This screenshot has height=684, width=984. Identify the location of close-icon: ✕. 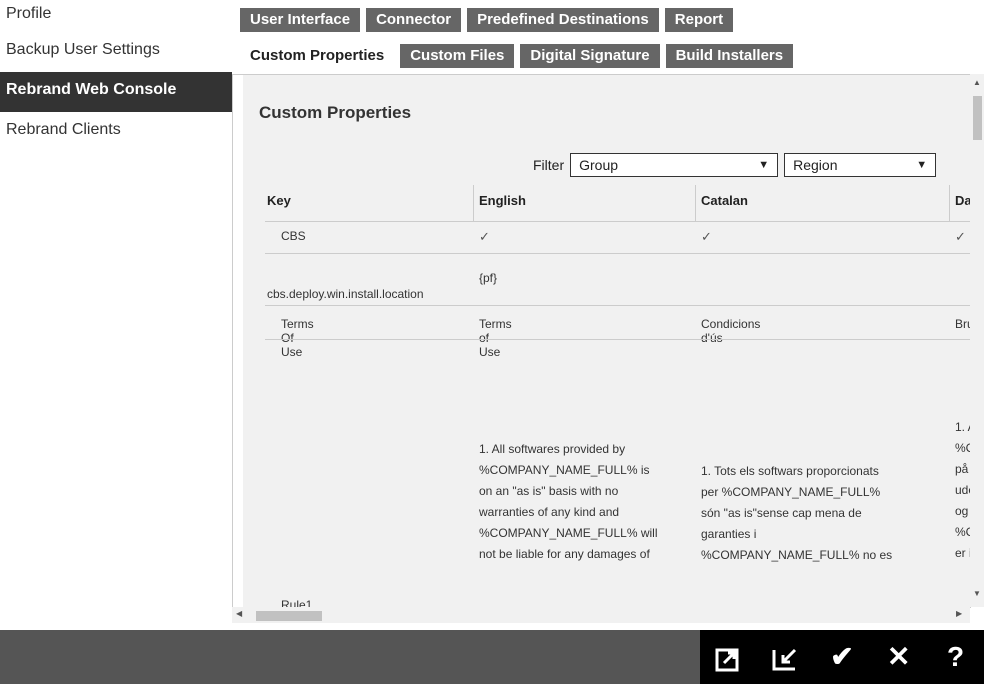
(899, 657).